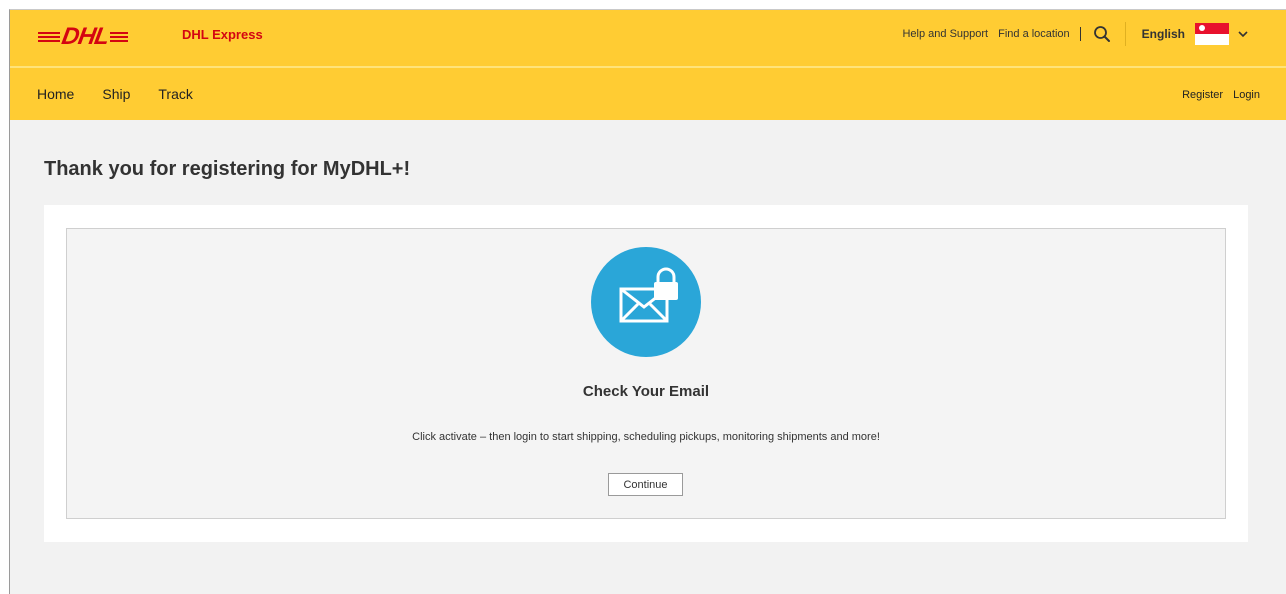 This screenshot has height=594, width=1286. Describe the element at coordinates (1102, 34) in the screenshot. I see `search-icon` at that location.